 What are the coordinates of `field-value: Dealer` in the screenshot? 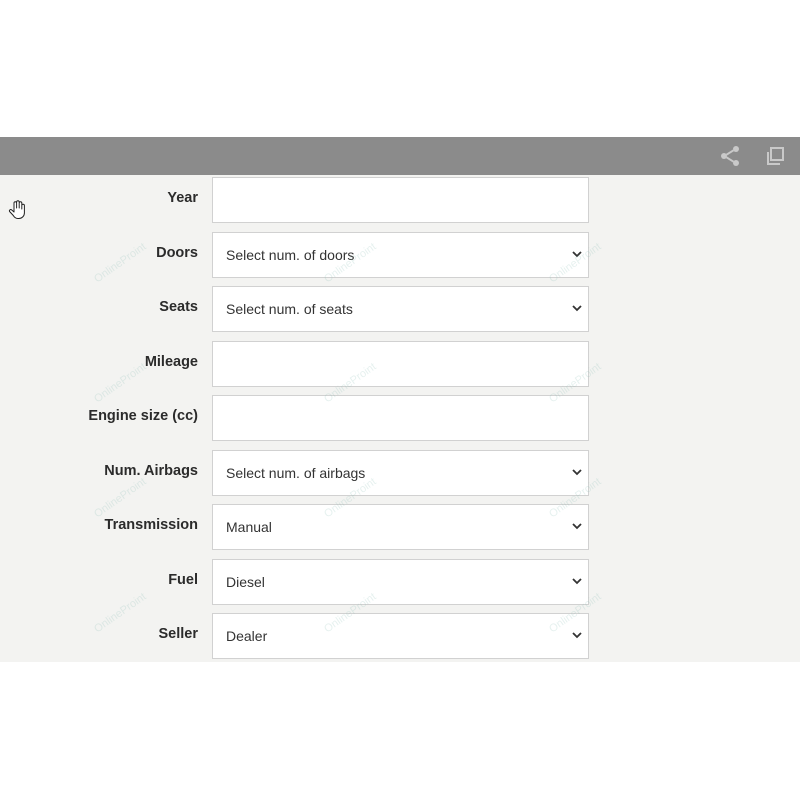 It's located at (247, 636).